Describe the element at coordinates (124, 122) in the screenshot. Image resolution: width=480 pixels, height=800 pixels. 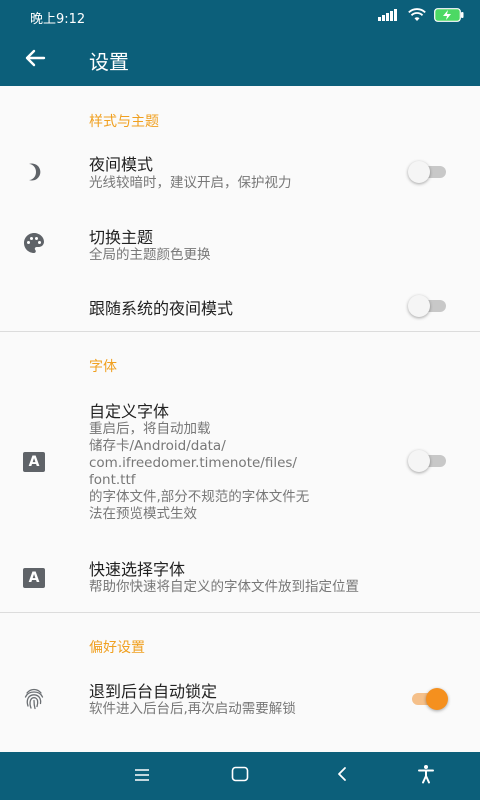
I see `section-title-style: 样式与主题` at that location.